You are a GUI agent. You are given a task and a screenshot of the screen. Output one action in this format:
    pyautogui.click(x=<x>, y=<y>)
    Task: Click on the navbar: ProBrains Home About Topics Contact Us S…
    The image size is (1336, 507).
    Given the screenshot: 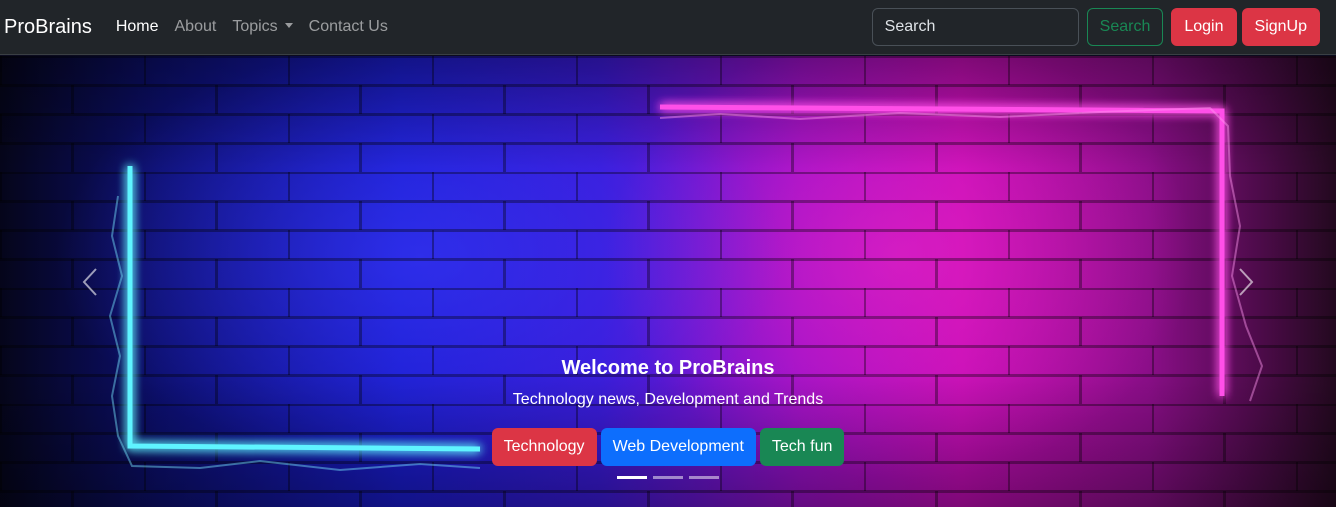 What is the action you would take?
    pyautogui.click(x=668, y=27)
    